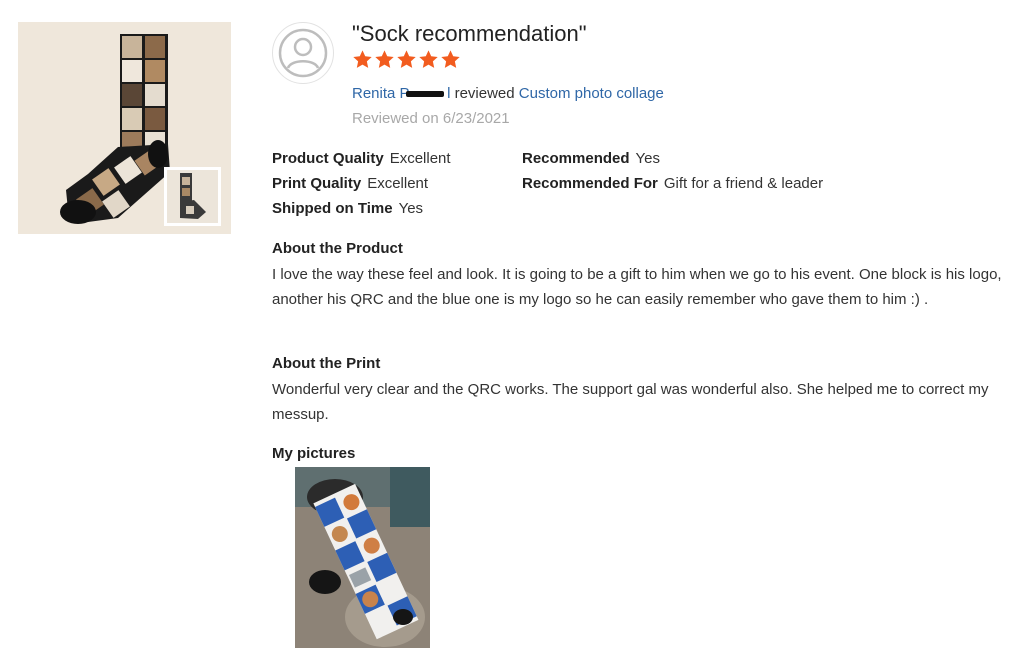 The image size is (1024, 662). I want to click on attr-label: Product Quality, so click(328, 158).